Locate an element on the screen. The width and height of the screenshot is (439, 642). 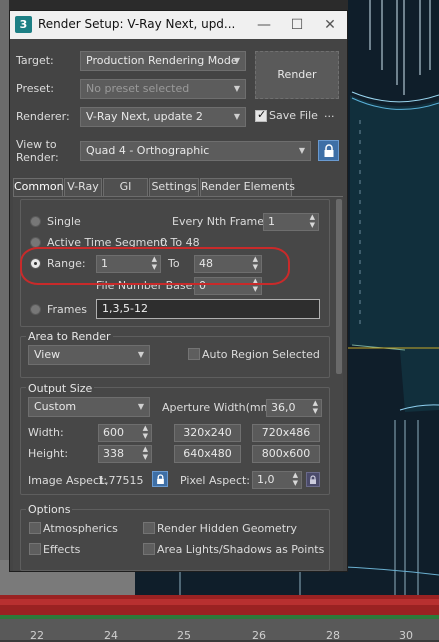
timeline-tick-label: 24 is located at coordinates (111, 635).